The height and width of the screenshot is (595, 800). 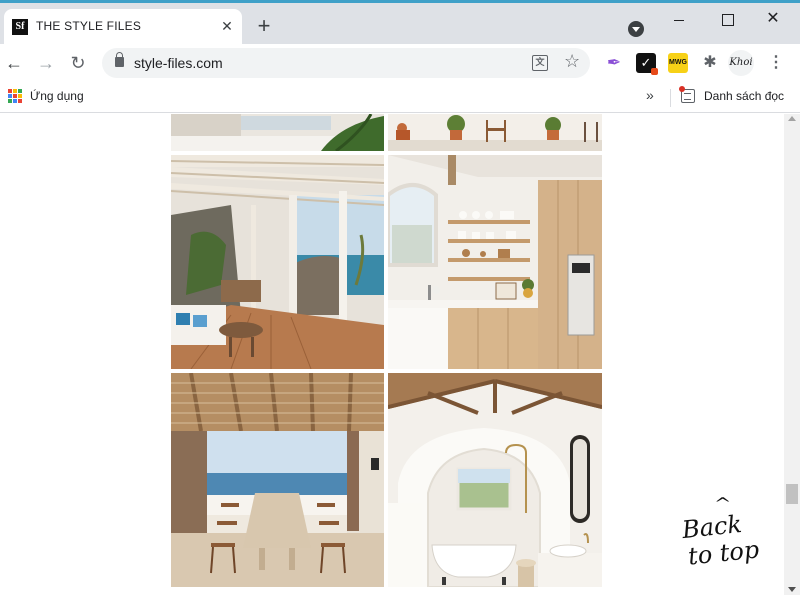 I want to click on tab-close-icon: ✕, so click(x=227, y=26).